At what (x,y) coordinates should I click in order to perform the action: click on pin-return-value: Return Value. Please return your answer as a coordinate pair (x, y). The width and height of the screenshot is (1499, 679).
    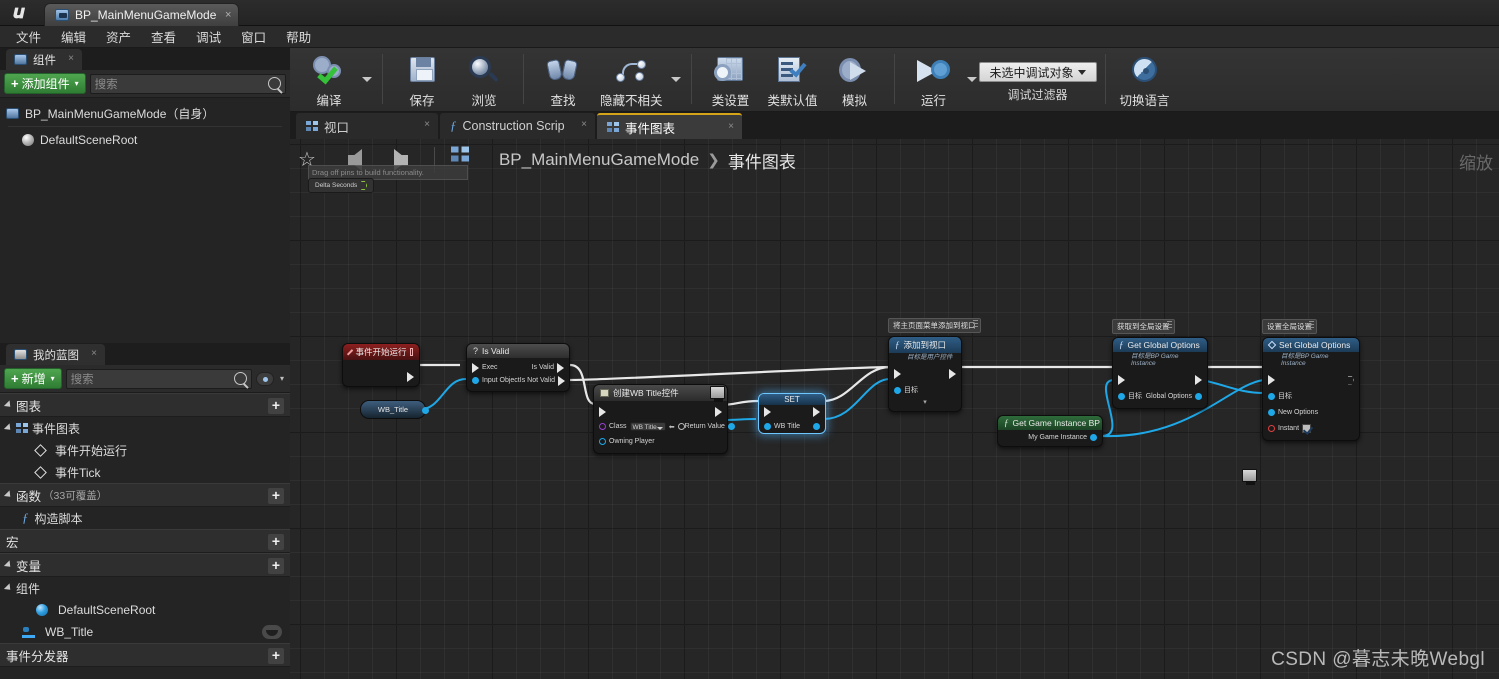
    Looking at the image, I should click on (710, 426).